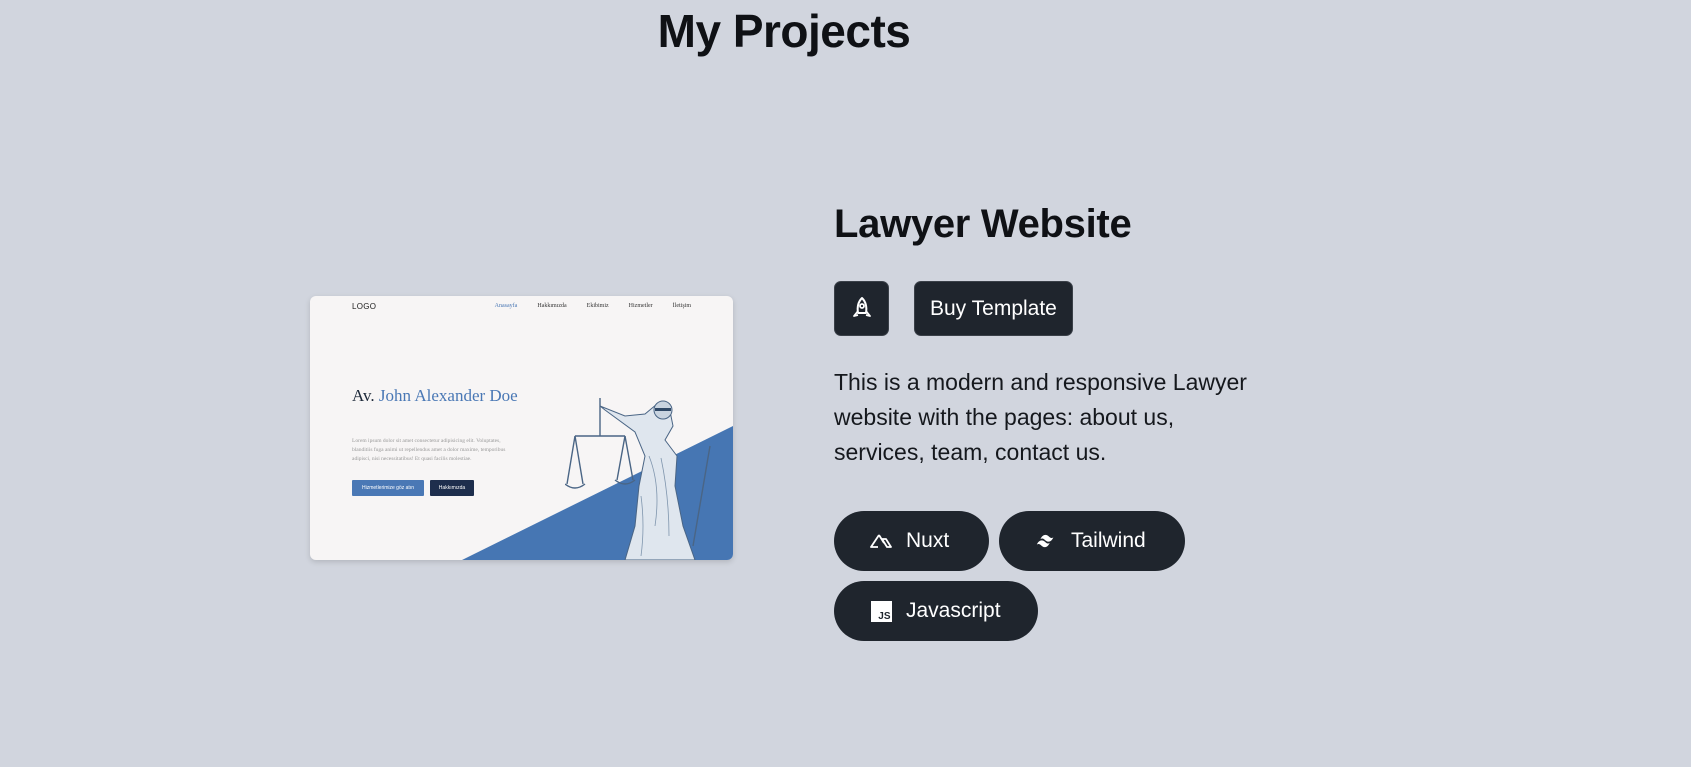 This screenshot has height=767, width=1691. Describe the element at coordinates (638, 479) in the screenshot. I see `lady-justice-illustration` at that location.